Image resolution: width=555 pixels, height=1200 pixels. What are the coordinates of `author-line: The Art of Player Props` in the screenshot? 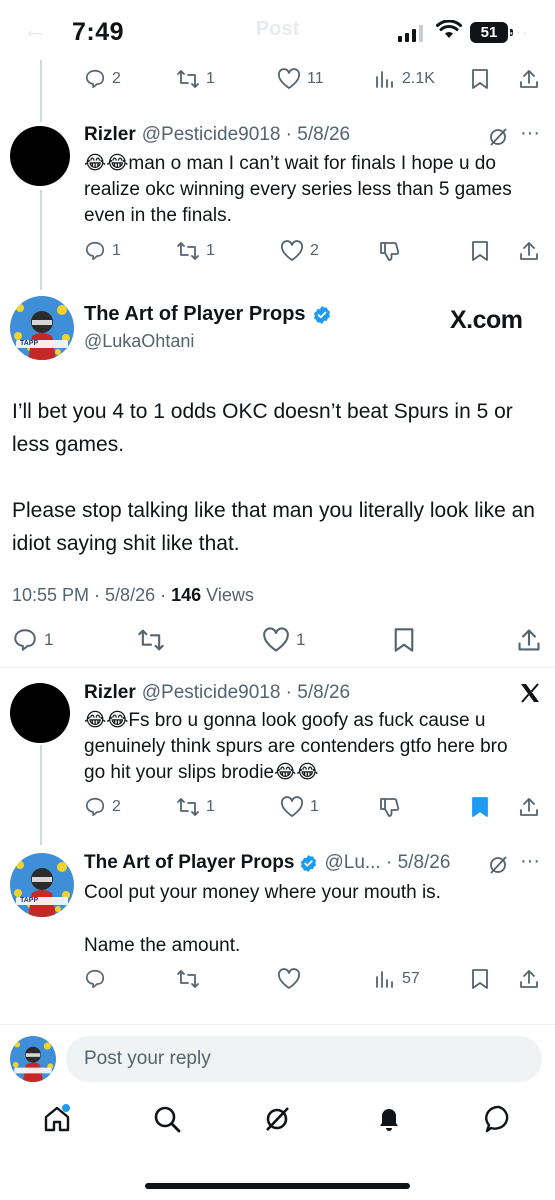 It's located at (208, 314).